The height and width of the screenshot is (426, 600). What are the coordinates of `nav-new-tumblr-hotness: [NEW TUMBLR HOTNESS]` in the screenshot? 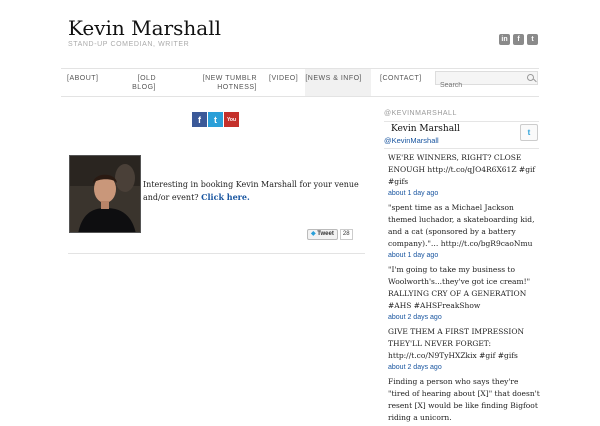 It's located at (228, 82).